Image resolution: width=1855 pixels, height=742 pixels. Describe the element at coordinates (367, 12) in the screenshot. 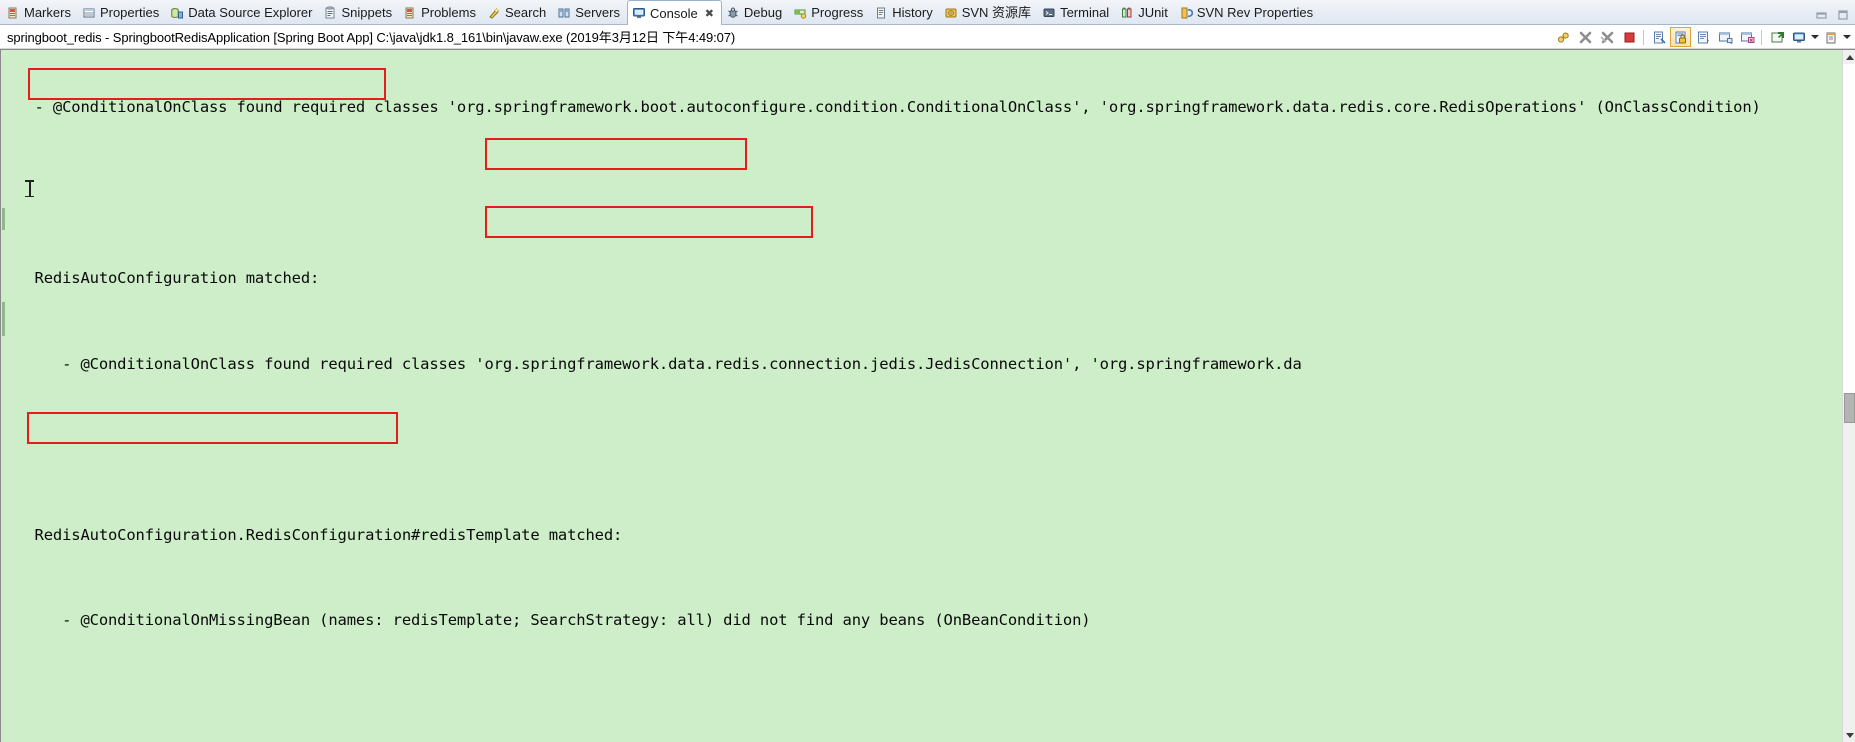

I see `sidebar-item-label: Snippets` at that location.